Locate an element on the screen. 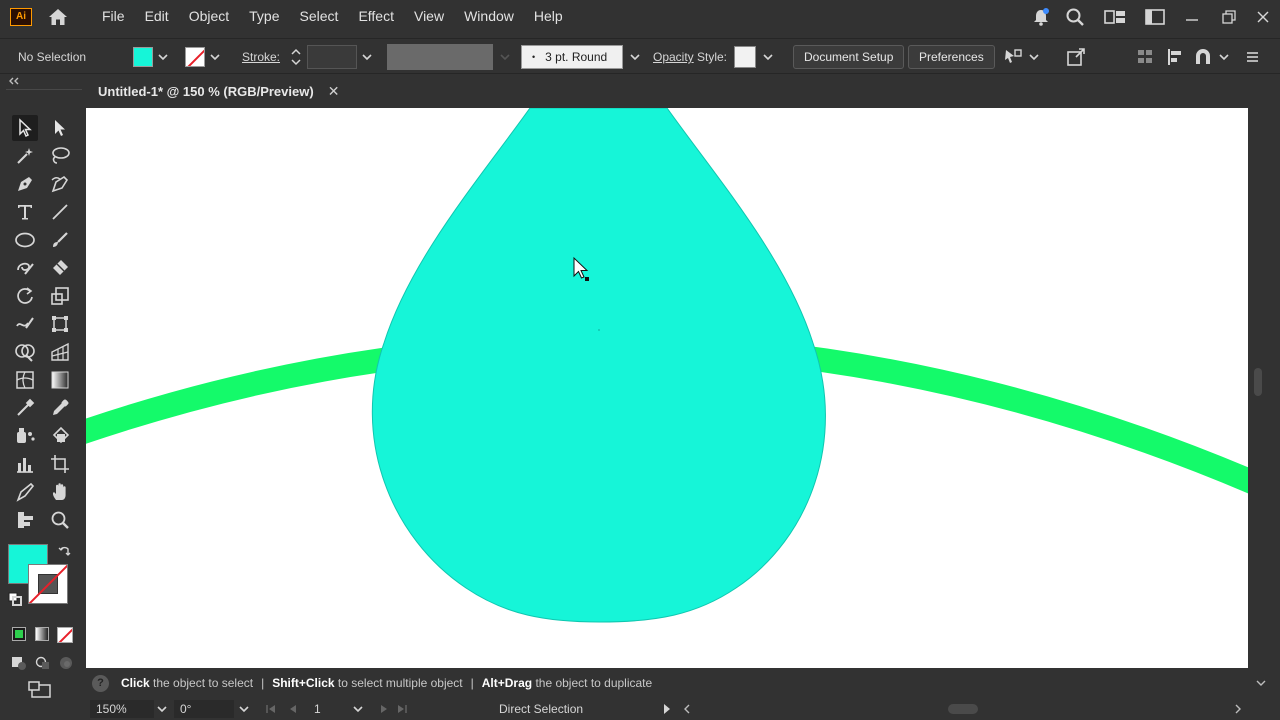  menu-type: Type is located at coordinates (264, 16).